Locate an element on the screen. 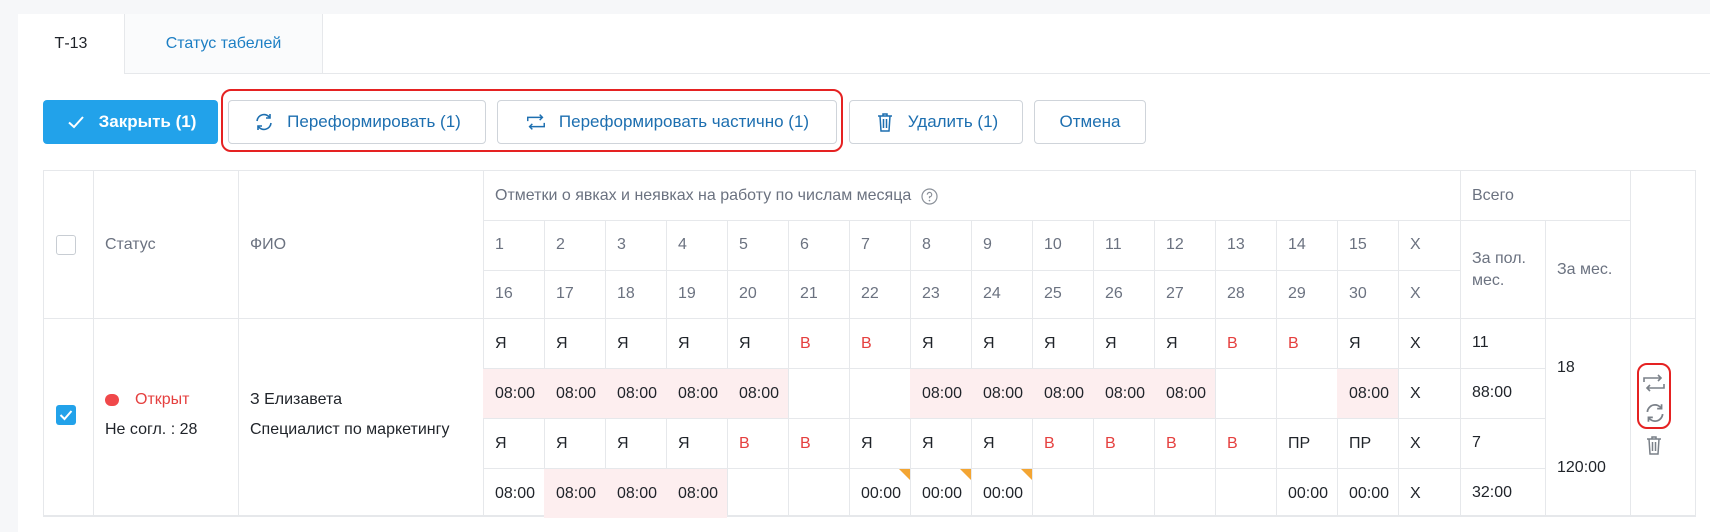 This screenshot has height=532, width=1710. day-header-second-half-13: 28 is located at coordinates (1236, 293).